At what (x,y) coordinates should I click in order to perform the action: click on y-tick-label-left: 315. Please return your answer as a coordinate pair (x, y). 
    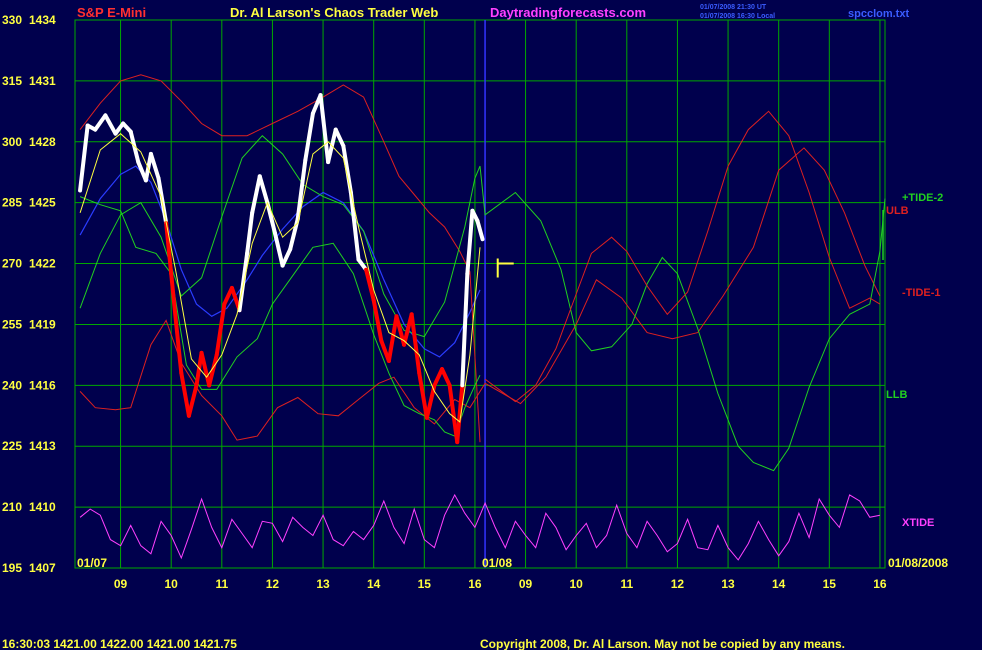
    Looking at the image, I should click on (12, 81).